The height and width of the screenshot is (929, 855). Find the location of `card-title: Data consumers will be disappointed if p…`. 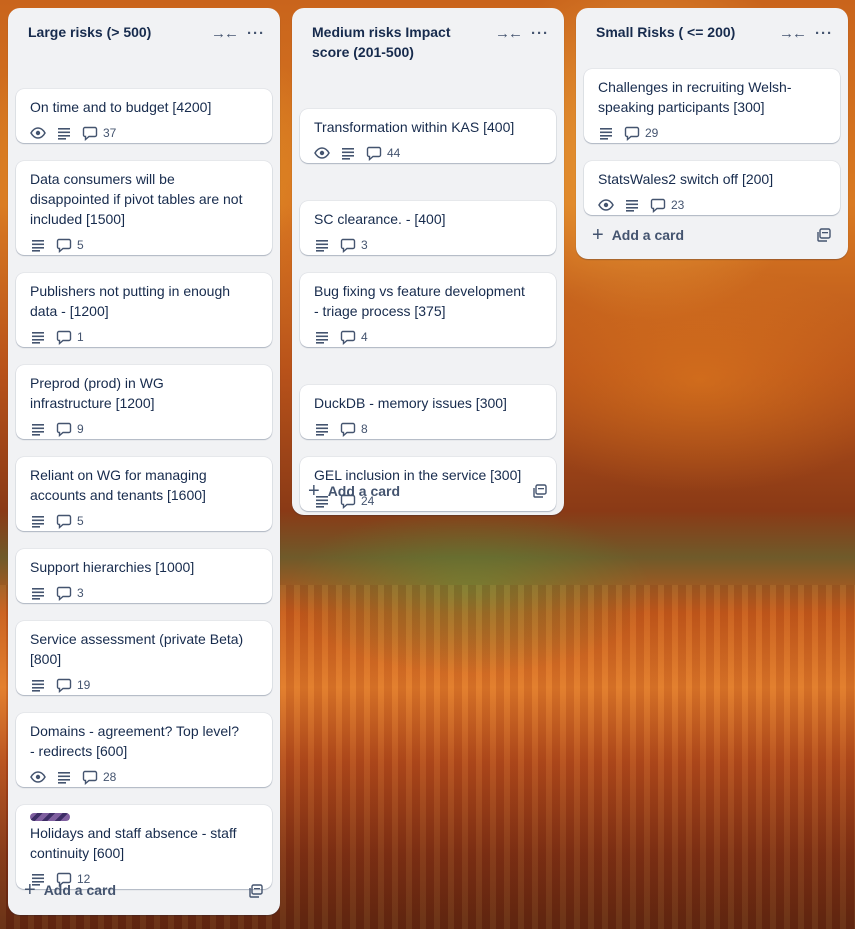

card-title: Data consumers will be disappointed if p… is located at coordinates (136, 199).